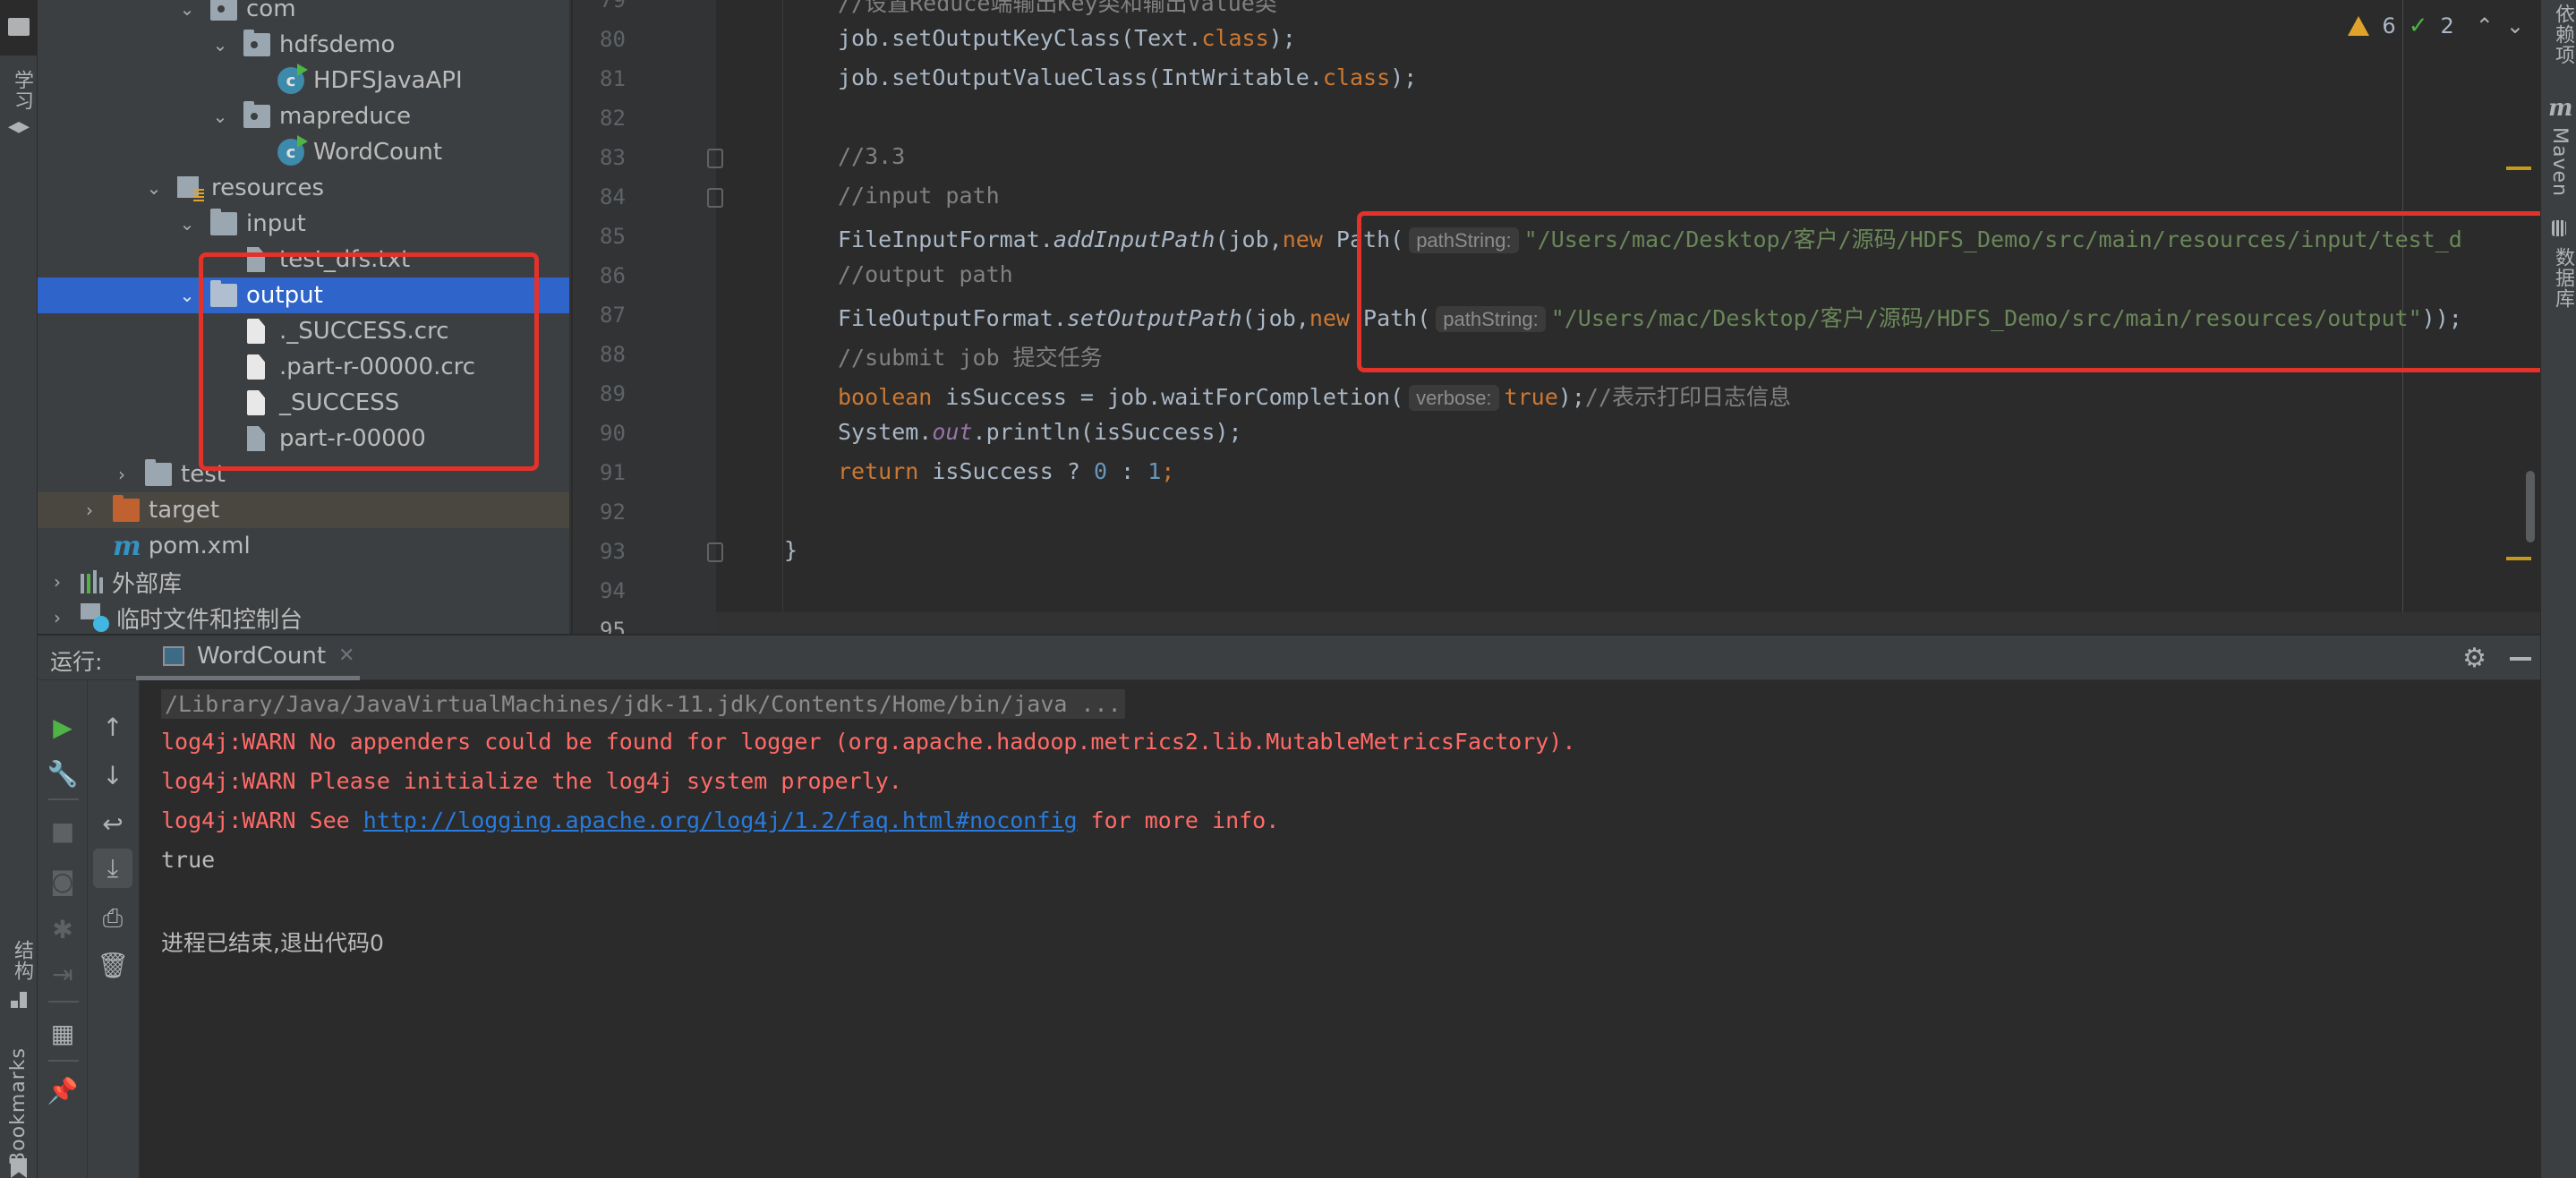 This screenshot has height=1178, width=2576. What do you see at coordinates (303, 439) in the screenshot?
I see `tree-item-part-r-00000: part-r-00000` at bounding box center [303, 439].